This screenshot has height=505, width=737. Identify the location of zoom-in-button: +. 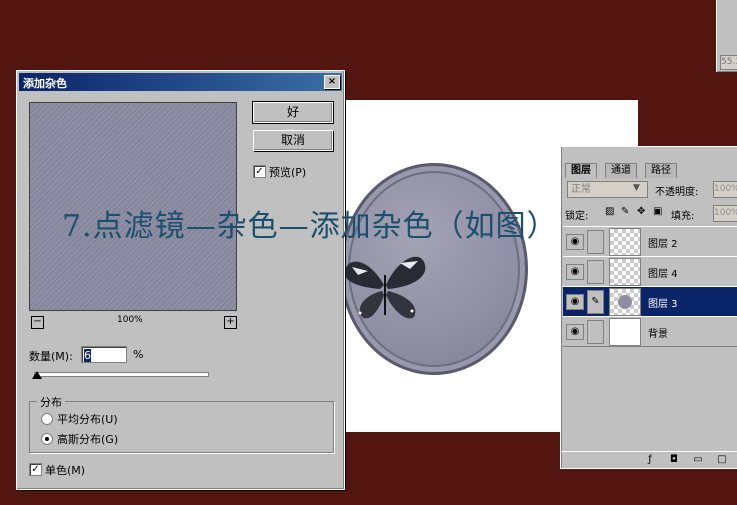
(230, 322).